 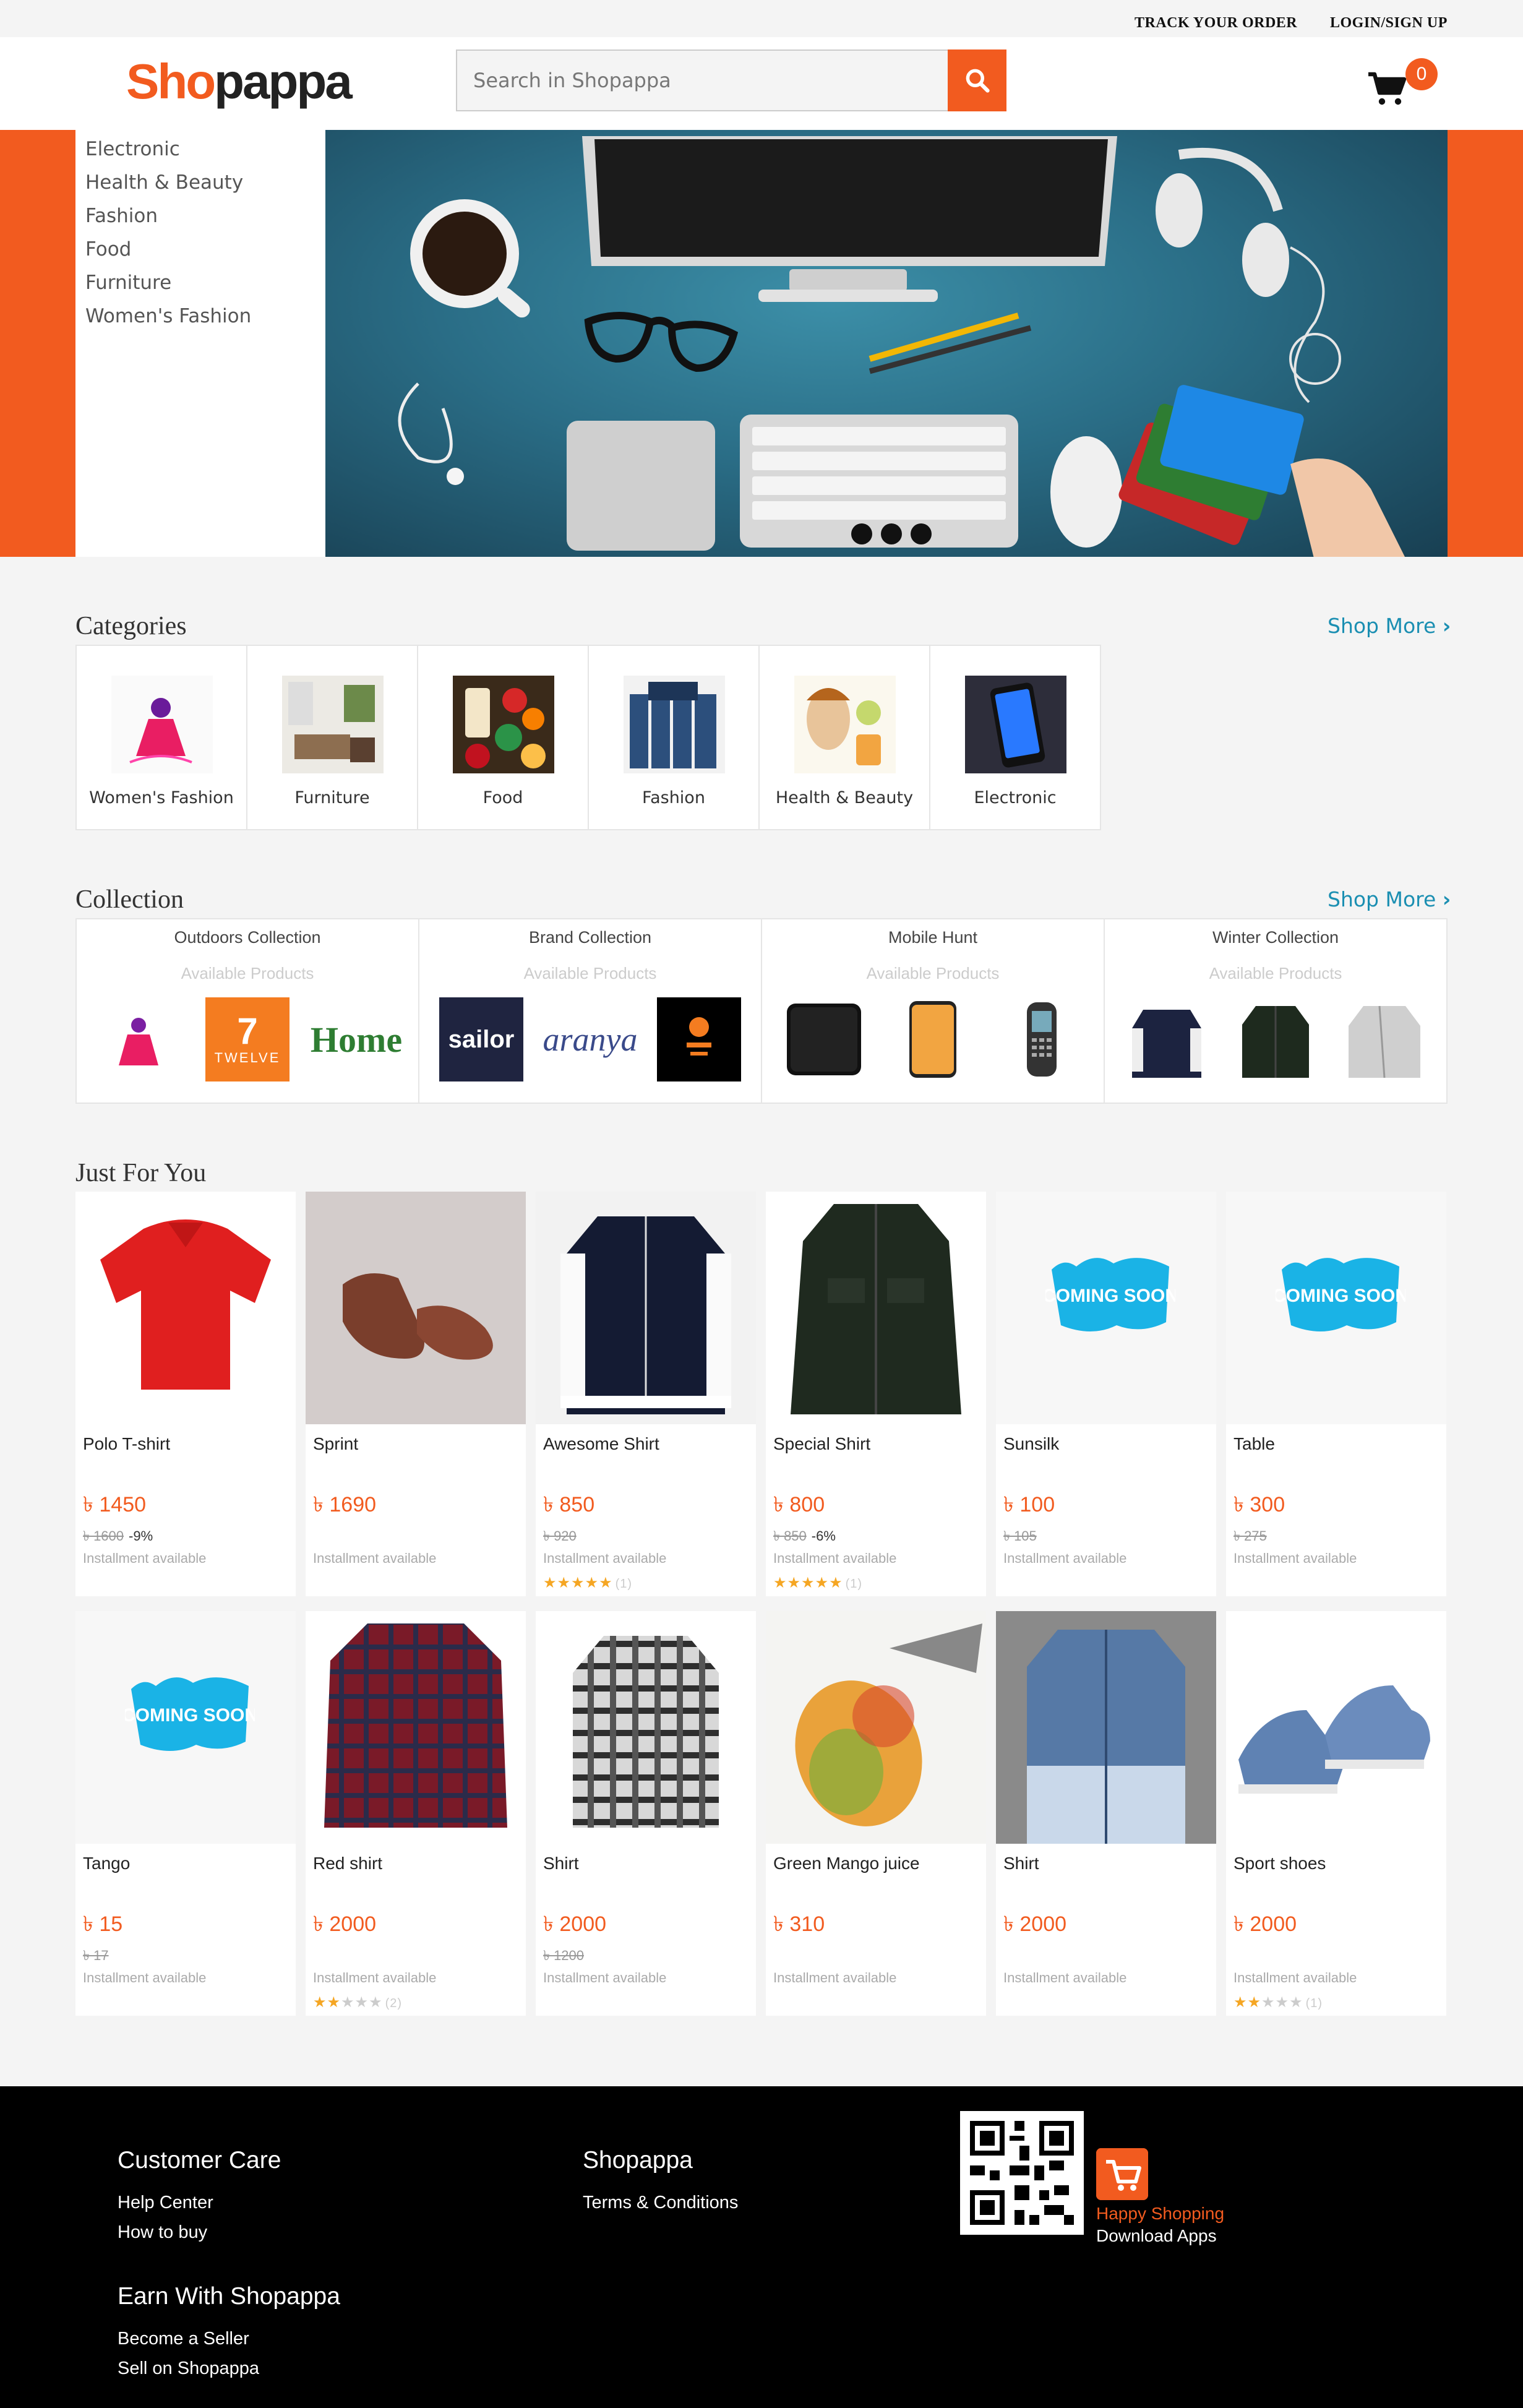 What do you see at coordinates (1421, 74) in the screenshot?
I see `cart-count-badge: 0` at bounding box center [1421, 74].